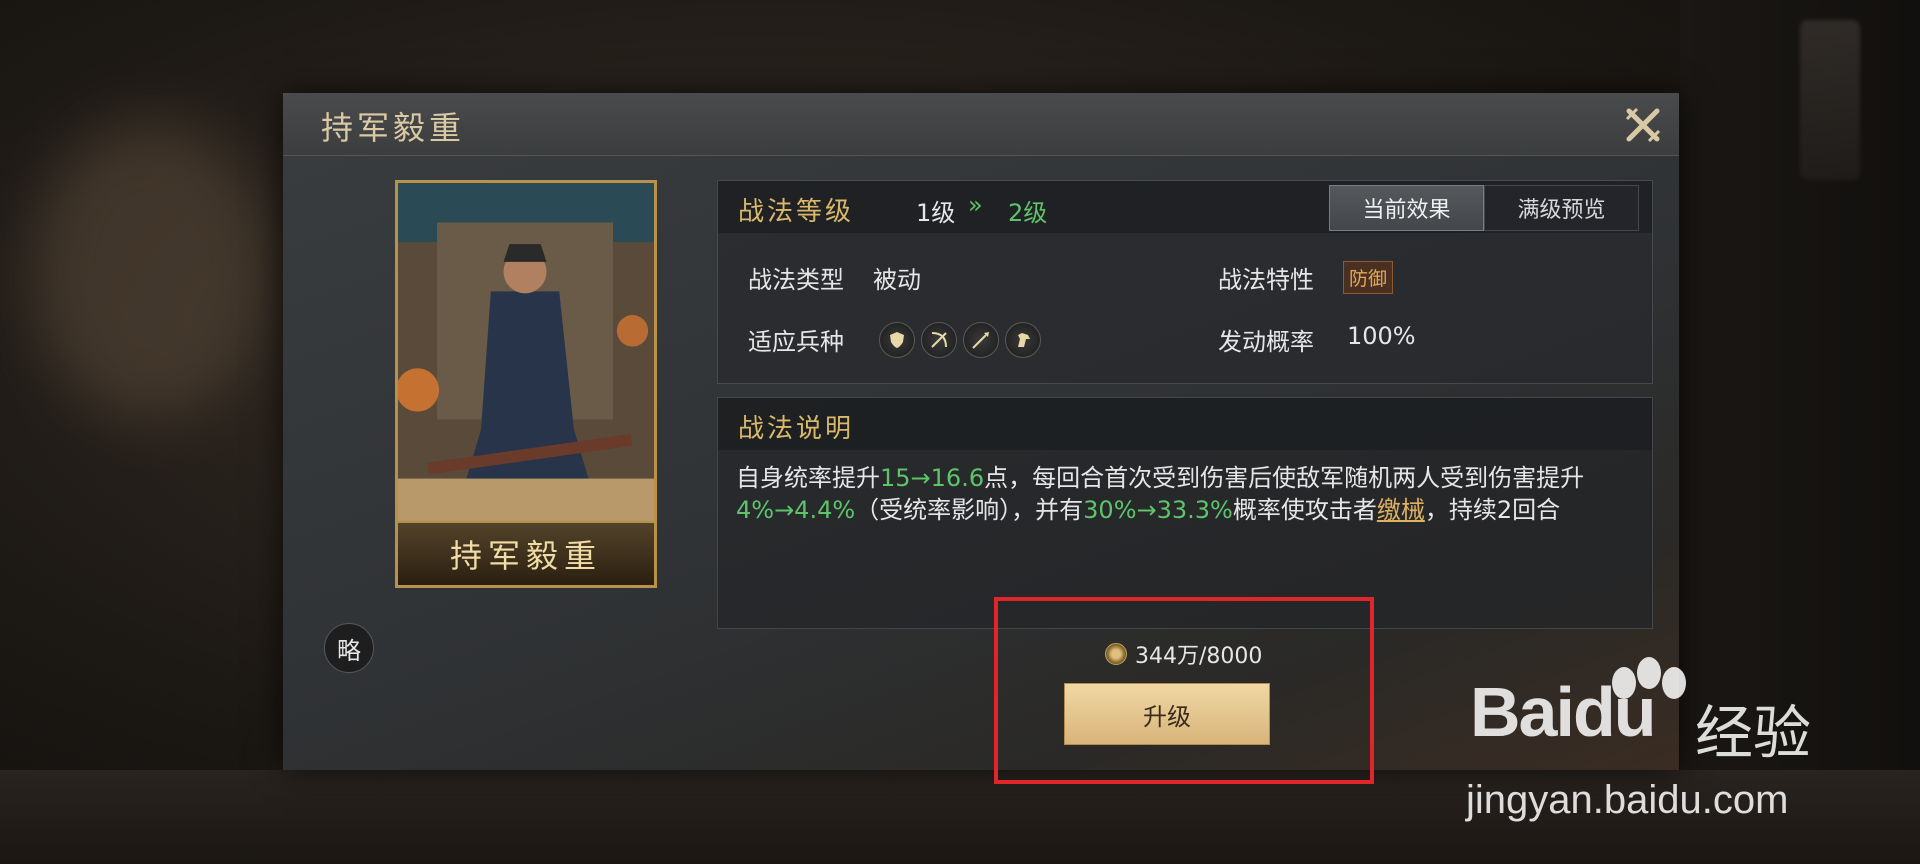 The height and width of the screenshot is (864, 1920). Describe the element at coordinates (1830, 100) in the screenshot. I see `background-side-icons` at that location.